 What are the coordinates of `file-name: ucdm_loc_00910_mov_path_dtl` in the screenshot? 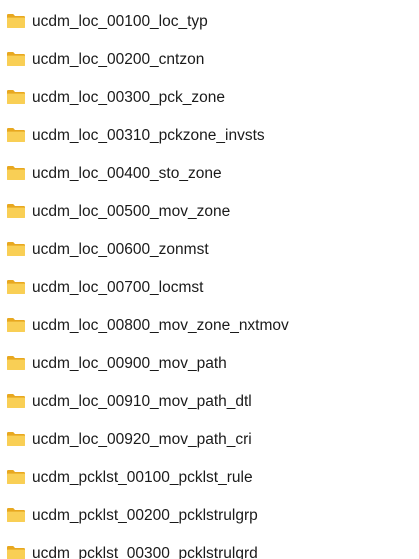 It's located at (142, 402).